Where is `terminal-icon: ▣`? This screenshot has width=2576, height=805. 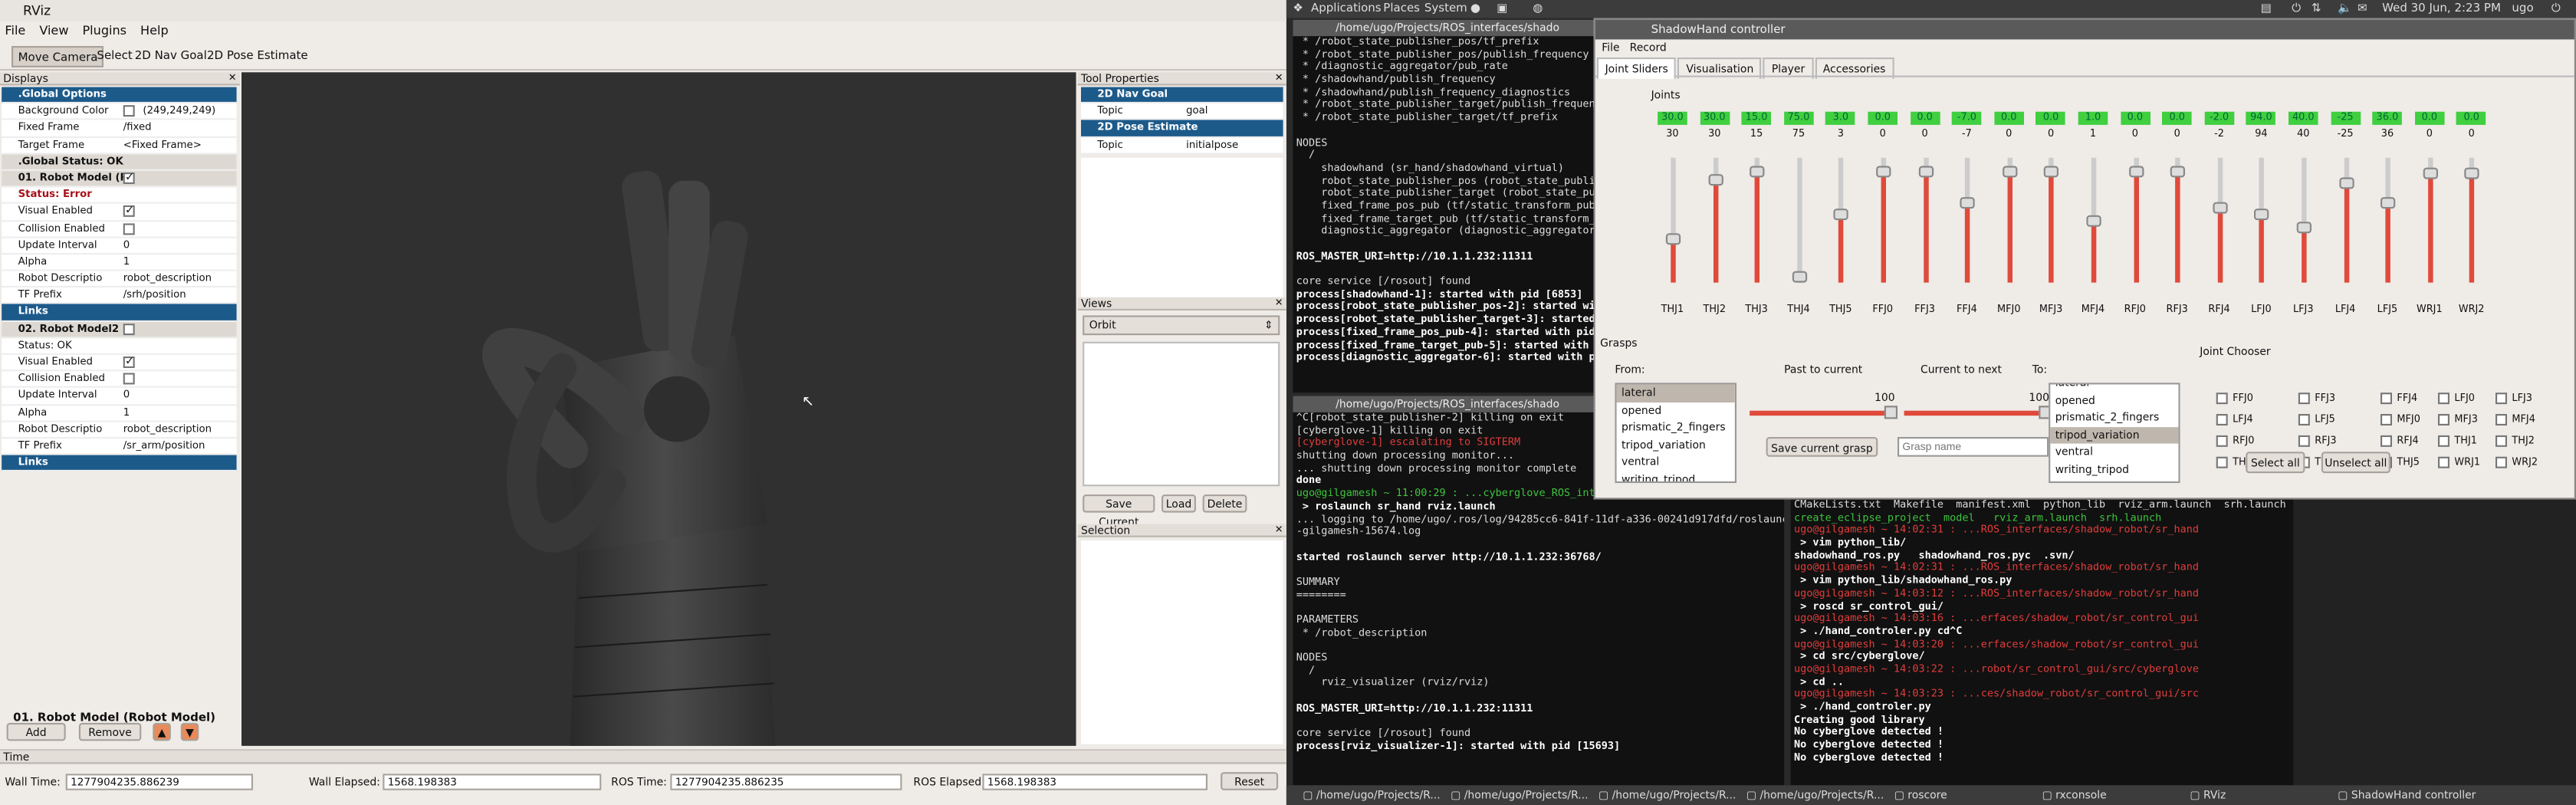
terminal-icon: ▣ is located at coordinates (1502, 9).